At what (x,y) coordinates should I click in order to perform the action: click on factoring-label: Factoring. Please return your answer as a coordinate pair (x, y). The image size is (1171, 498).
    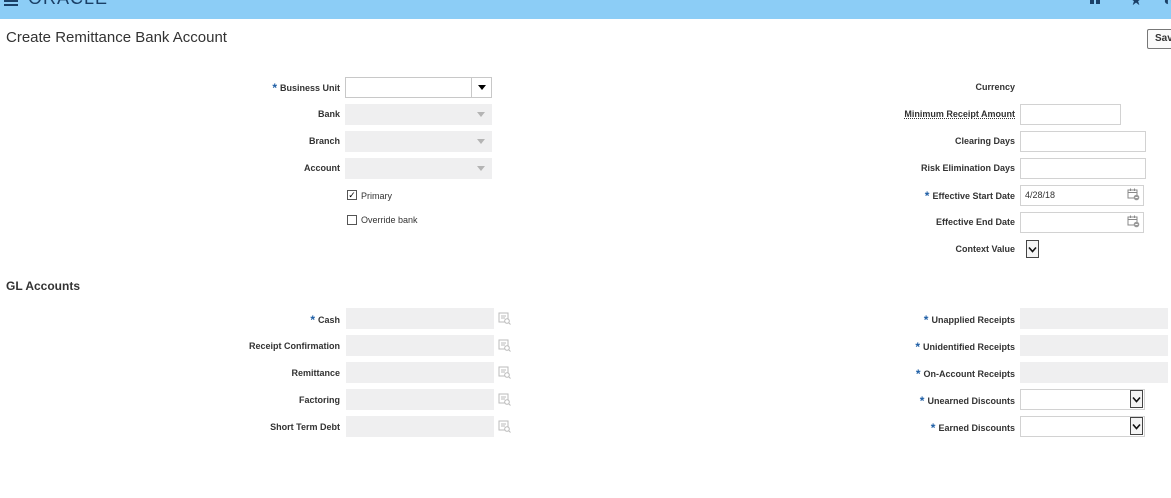
    Looking at the image, I should click on (319, 400).